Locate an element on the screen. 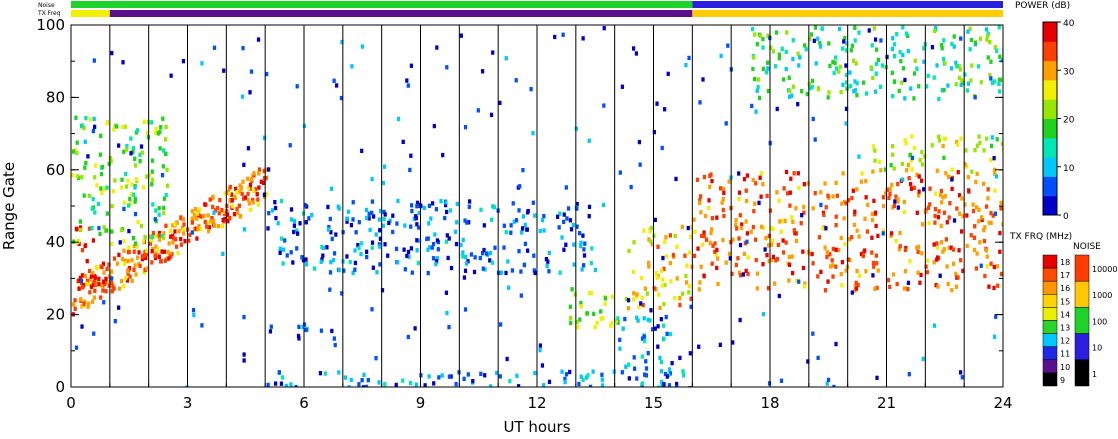  noise-colorbar-swatch is located at coordinates (1082, 268).